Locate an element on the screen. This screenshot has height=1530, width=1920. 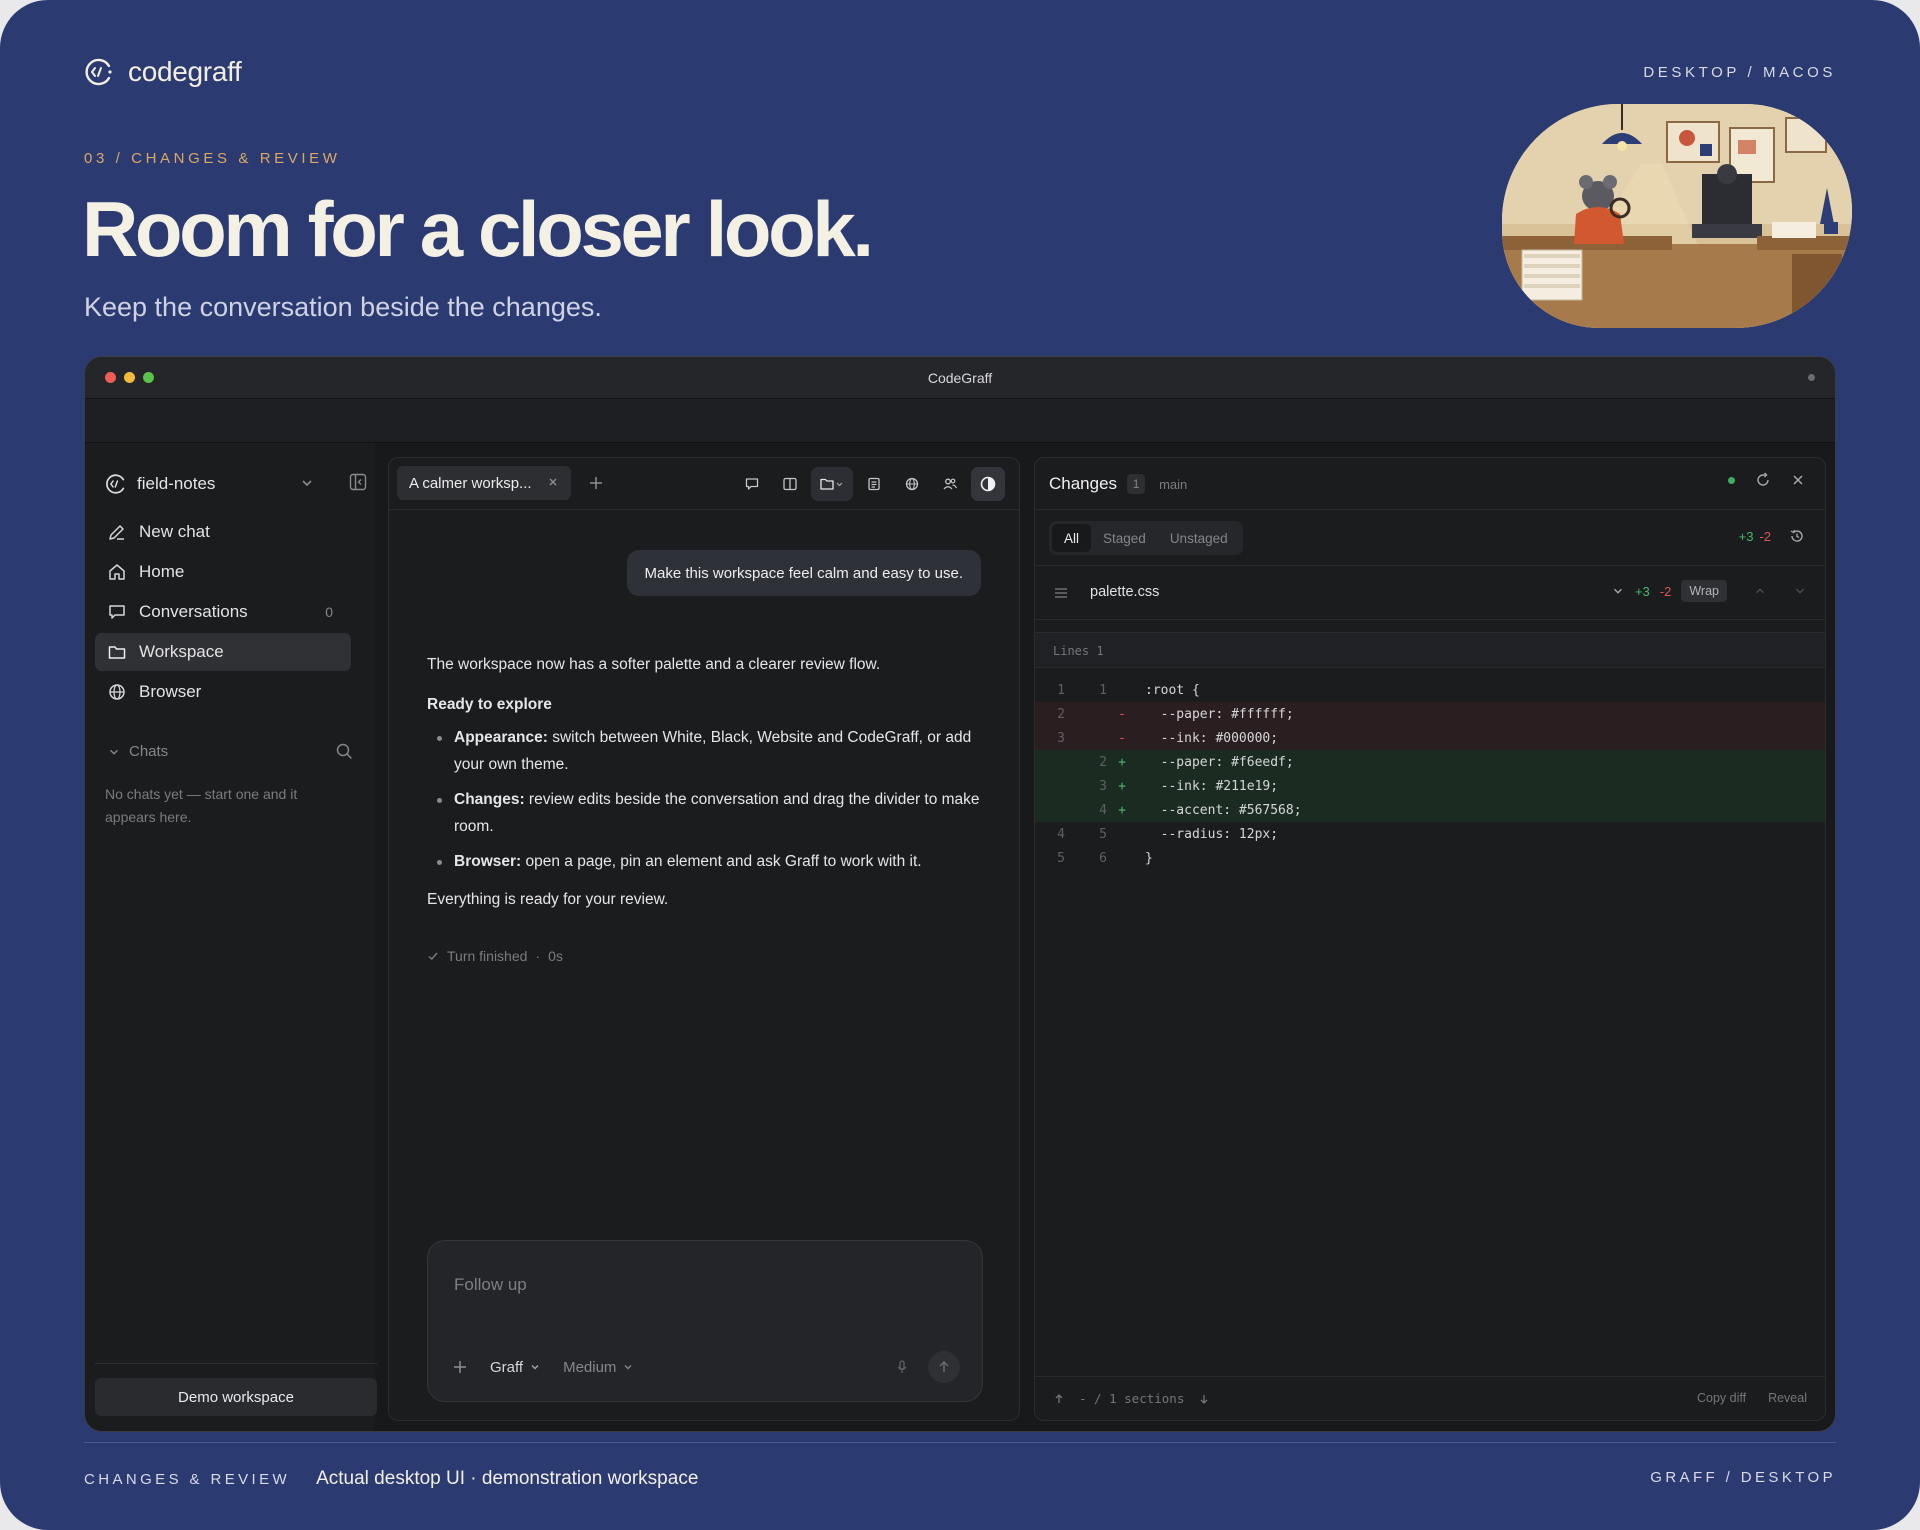
history-icon is located at coordinates (1797, 536).